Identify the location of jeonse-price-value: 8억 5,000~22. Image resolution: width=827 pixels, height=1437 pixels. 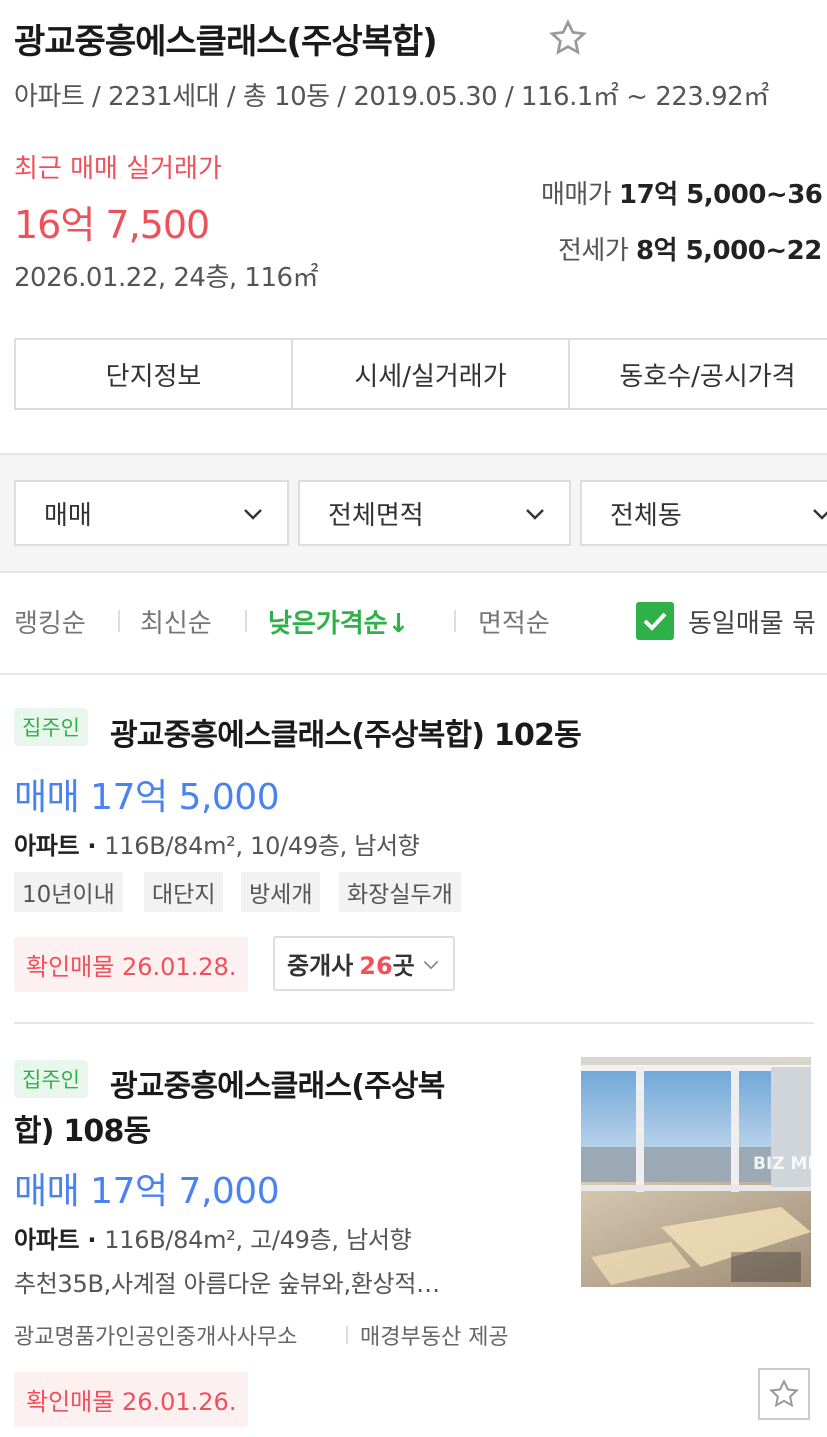
(729, 251).